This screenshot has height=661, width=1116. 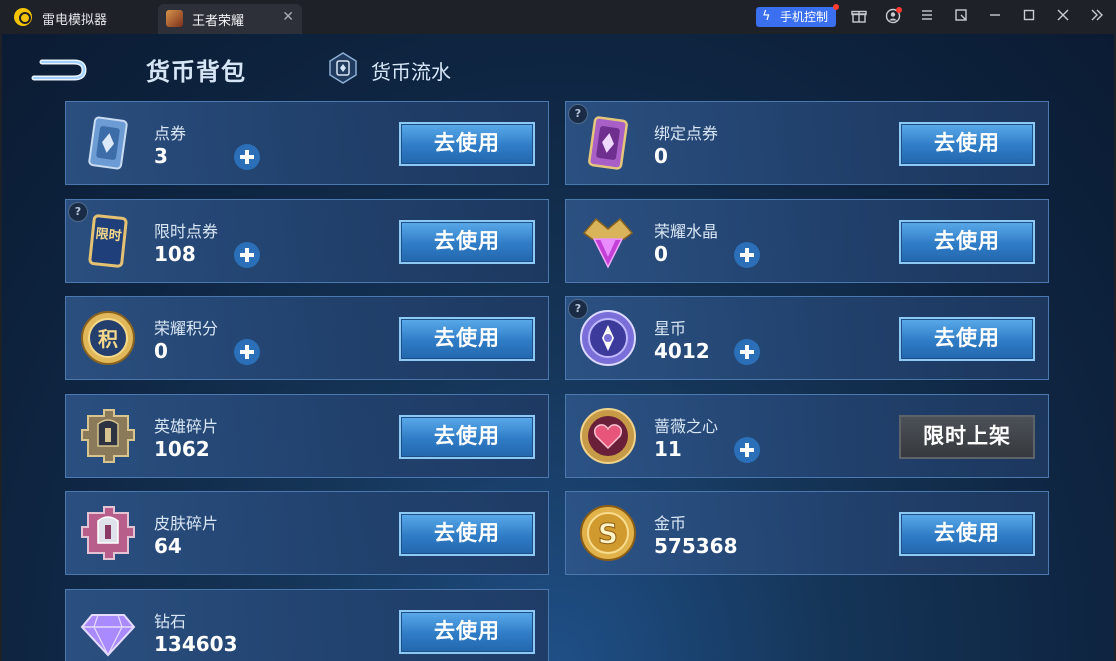 I want to click on tab-close-icon: ✕, so click(x=288, y=17).